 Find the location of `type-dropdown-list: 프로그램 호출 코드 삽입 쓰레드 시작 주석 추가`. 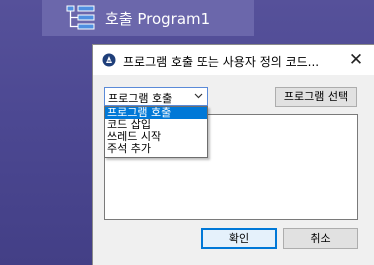

type-dropdown-list: 프로그램 호출 코드 삽입 쓰레드 시작 주석 추가 is located at coordinates (156, 132).